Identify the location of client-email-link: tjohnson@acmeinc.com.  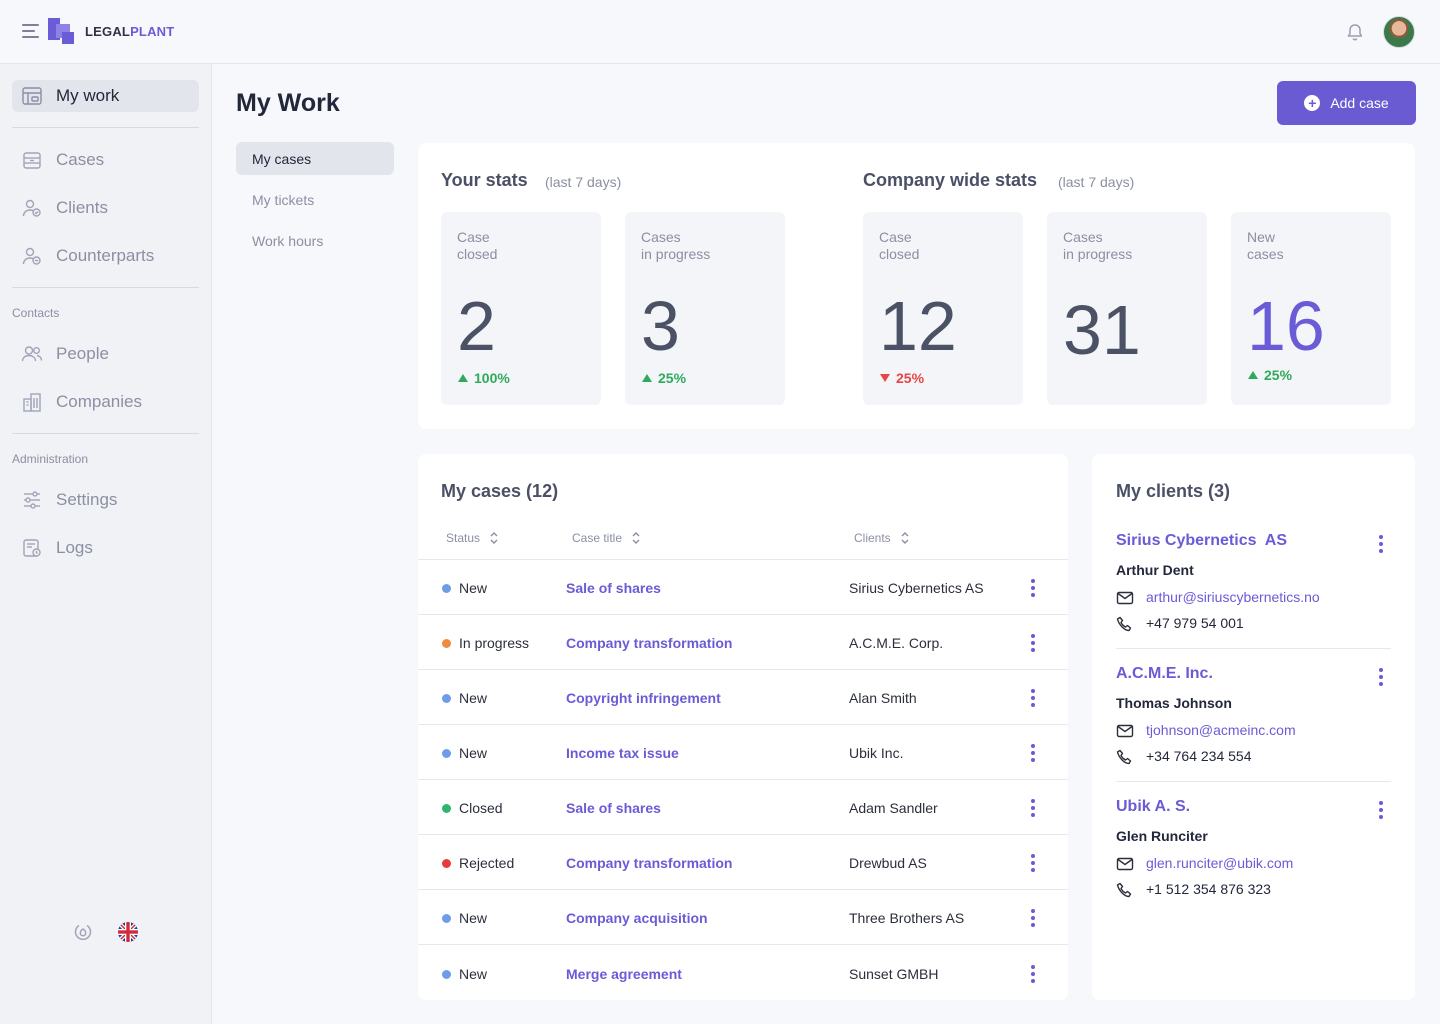
(1221, 730).